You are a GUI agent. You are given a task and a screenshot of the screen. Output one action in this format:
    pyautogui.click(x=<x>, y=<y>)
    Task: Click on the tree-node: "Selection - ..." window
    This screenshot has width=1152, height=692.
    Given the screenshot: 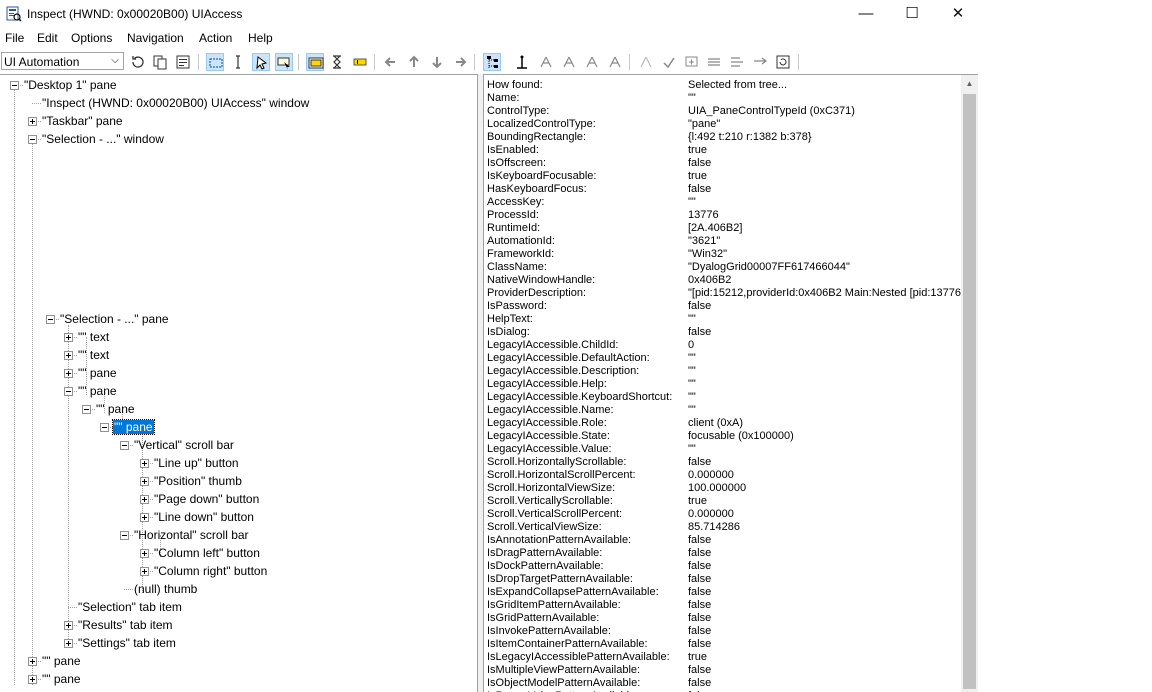 What is the action you would take?
    pyautogui.click(x=235, y=139)
    